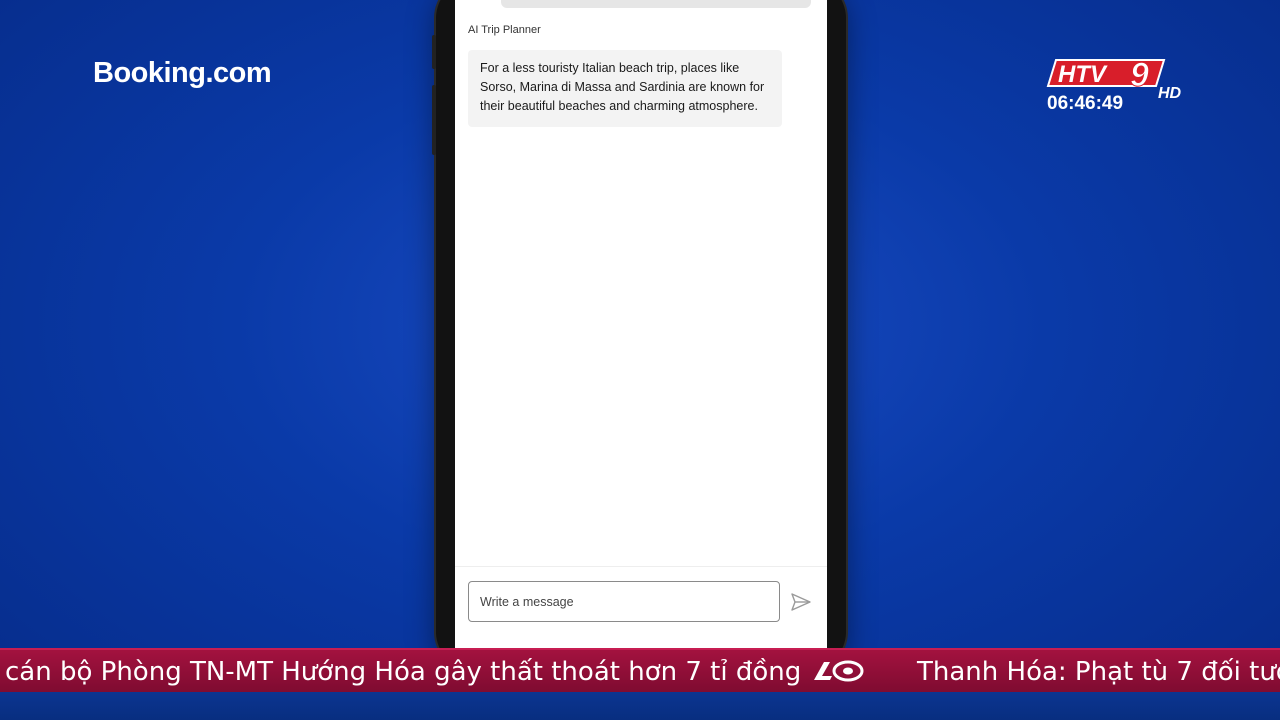  What do you see at coordinates (640, 706) in the screenshot?
I see `bottom-band` at bounding box center [640, 706].